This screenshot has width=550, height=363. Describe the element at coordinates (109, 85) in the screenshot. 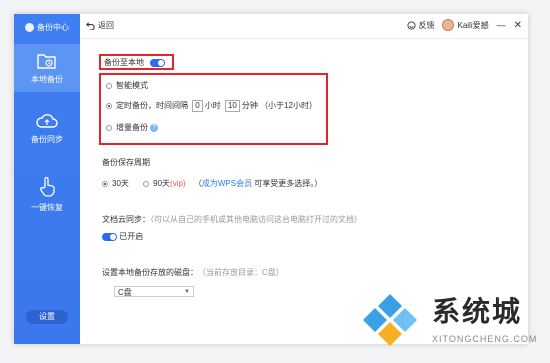

I see `radio-smart-mode` at that location.